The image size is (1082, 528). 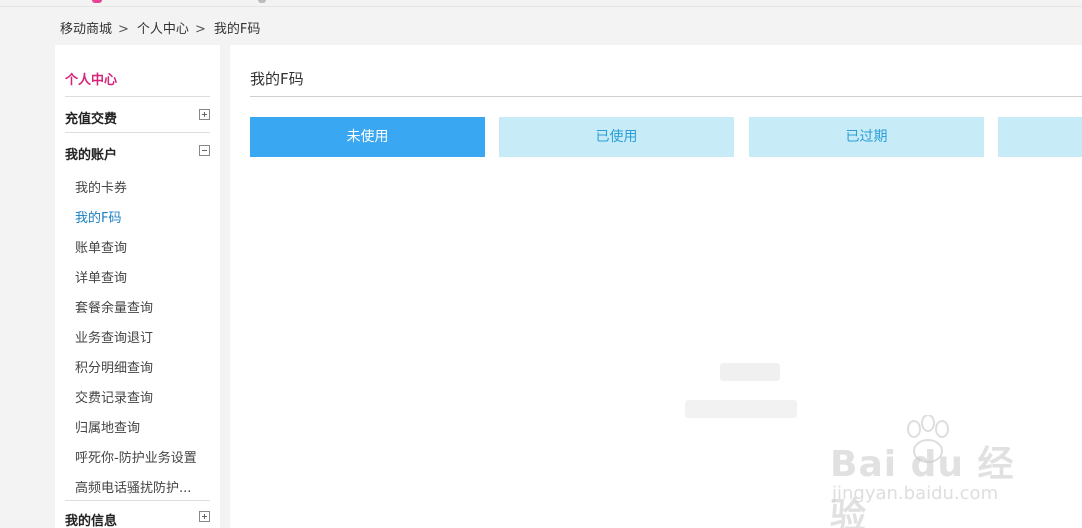 What do you see at coordinates (915, 493) in the screenshot?
I see `watermark-url: jingyan.baidu.com` at bounding box center [915, 493].